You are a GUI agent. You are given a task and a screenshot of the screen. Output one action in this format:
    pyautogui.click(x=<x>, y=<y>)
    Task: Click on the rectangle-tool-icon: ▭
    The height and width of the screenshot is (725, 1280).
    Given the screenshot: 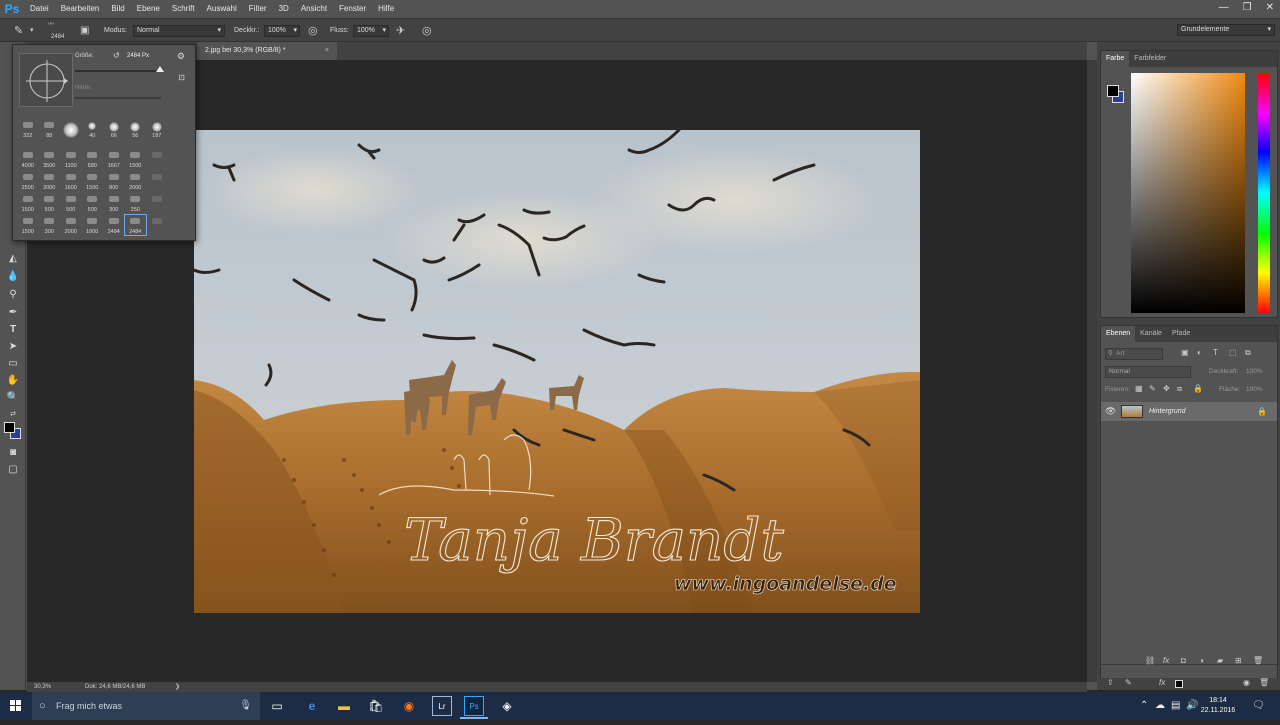 What is the action you would take?
    pyautogui.click(x=13, y=364)
    